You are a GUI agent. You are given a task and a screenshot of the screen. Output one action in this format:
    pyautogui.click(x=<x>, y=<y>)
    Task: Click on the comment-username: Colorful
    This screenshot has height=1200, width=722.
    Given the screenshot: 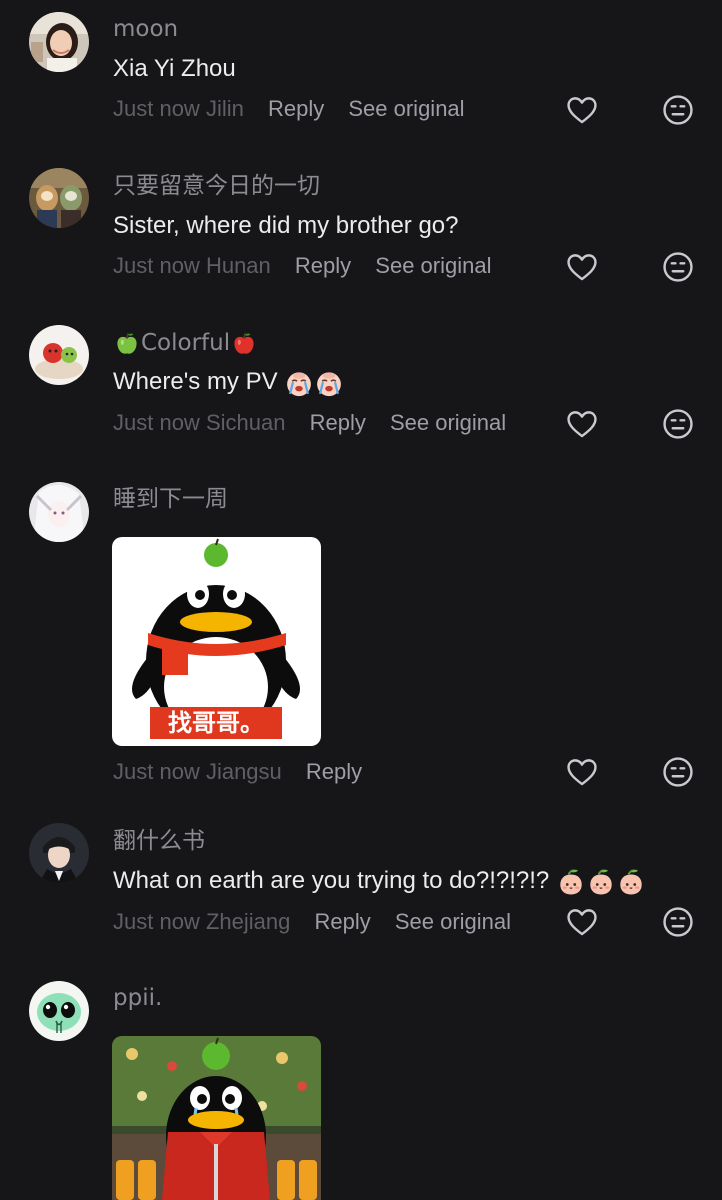 What is the action you would take?
    pyautogui.click(x=185, y=343)
    